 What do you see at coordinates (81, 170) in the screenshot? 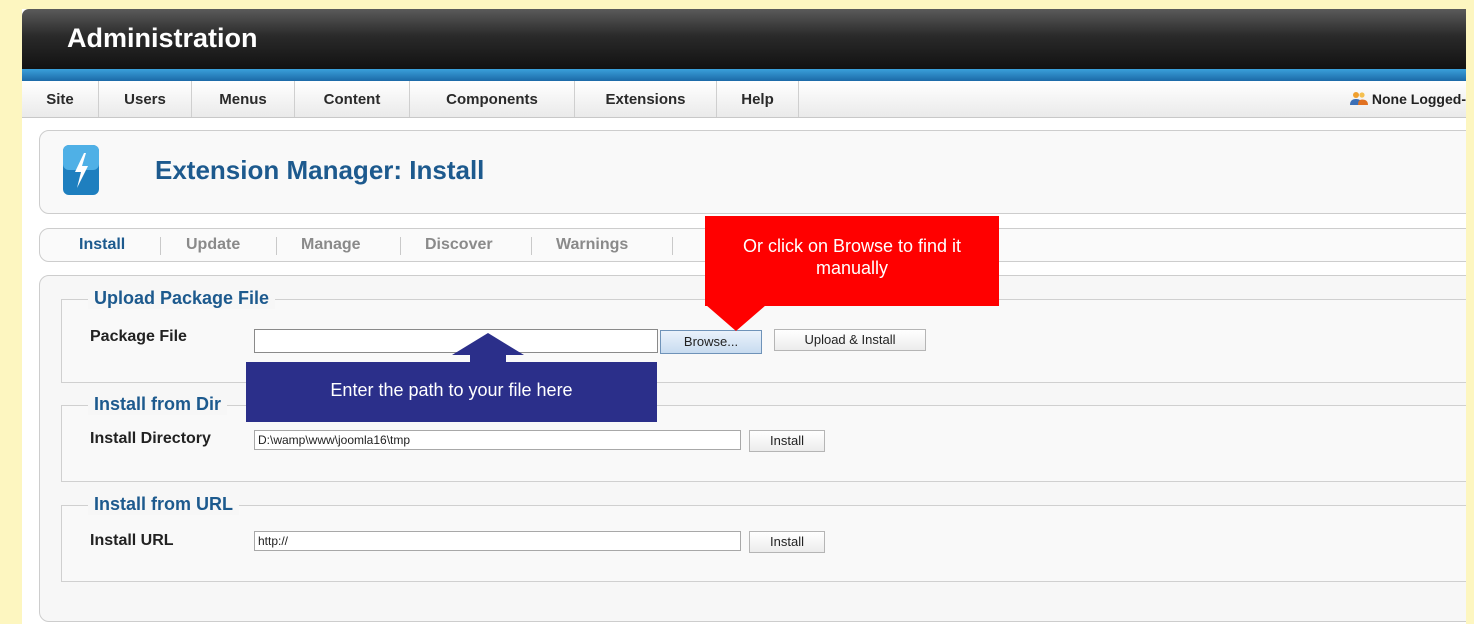
I see `extension-manager-icon` at bounding box center [81, 170].